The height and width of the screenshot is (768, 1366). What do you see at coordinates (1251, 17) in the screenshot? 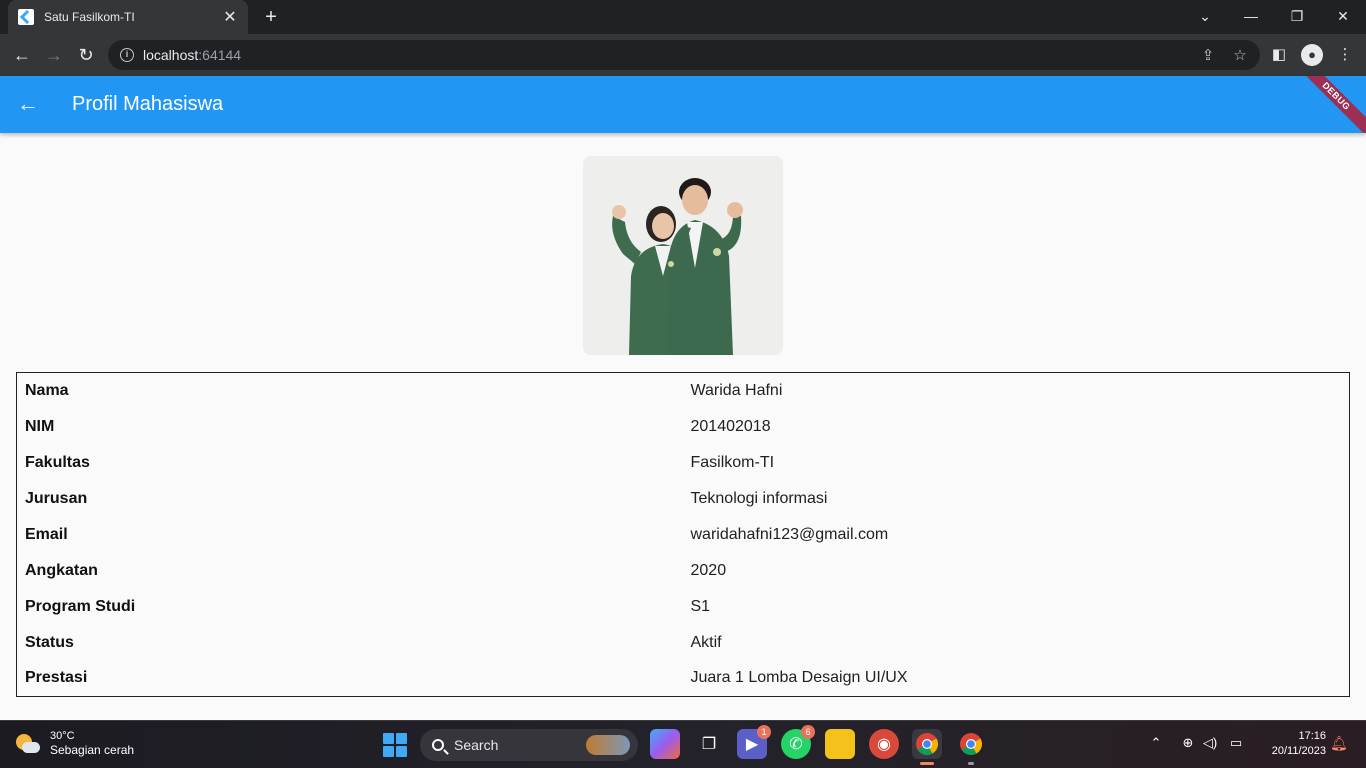
I see `minimize-button: —` at bounding box center [1251, 17].